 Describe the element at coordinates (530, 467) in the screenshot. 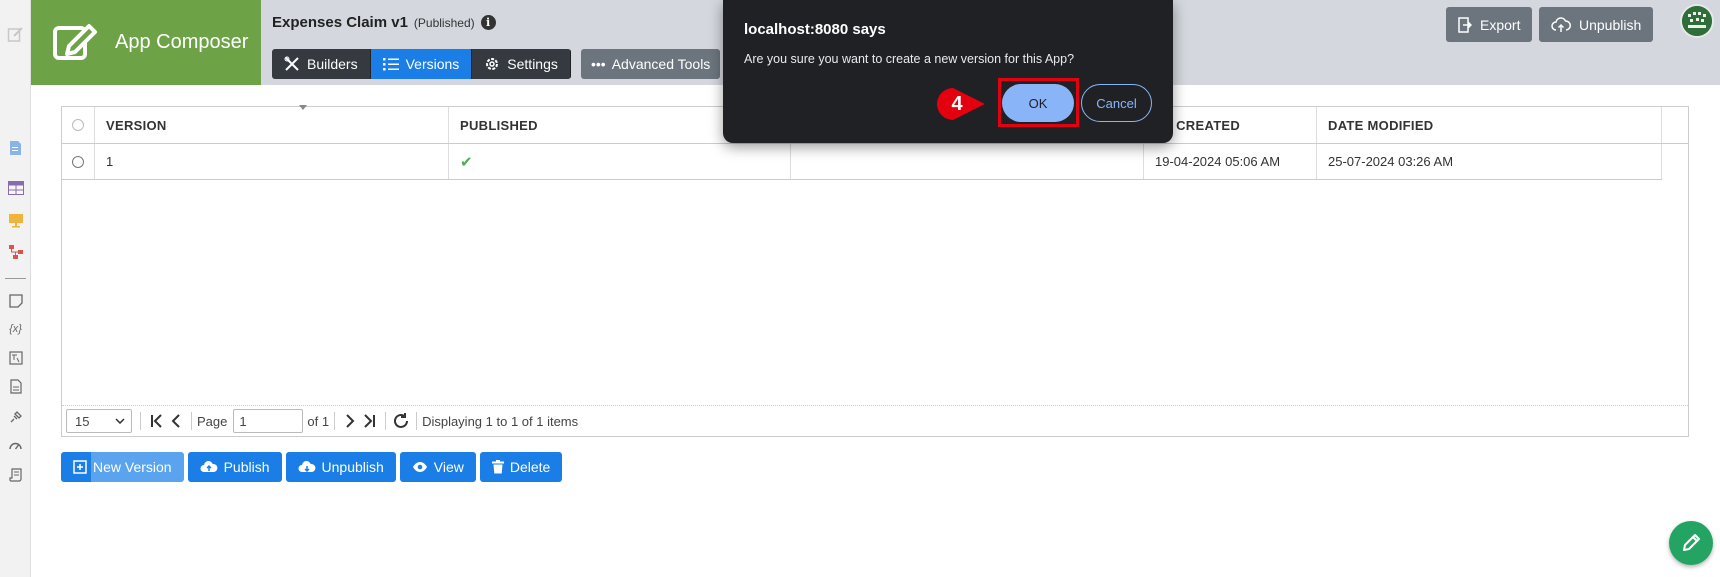

I see `delete-label: Delete` at that location.